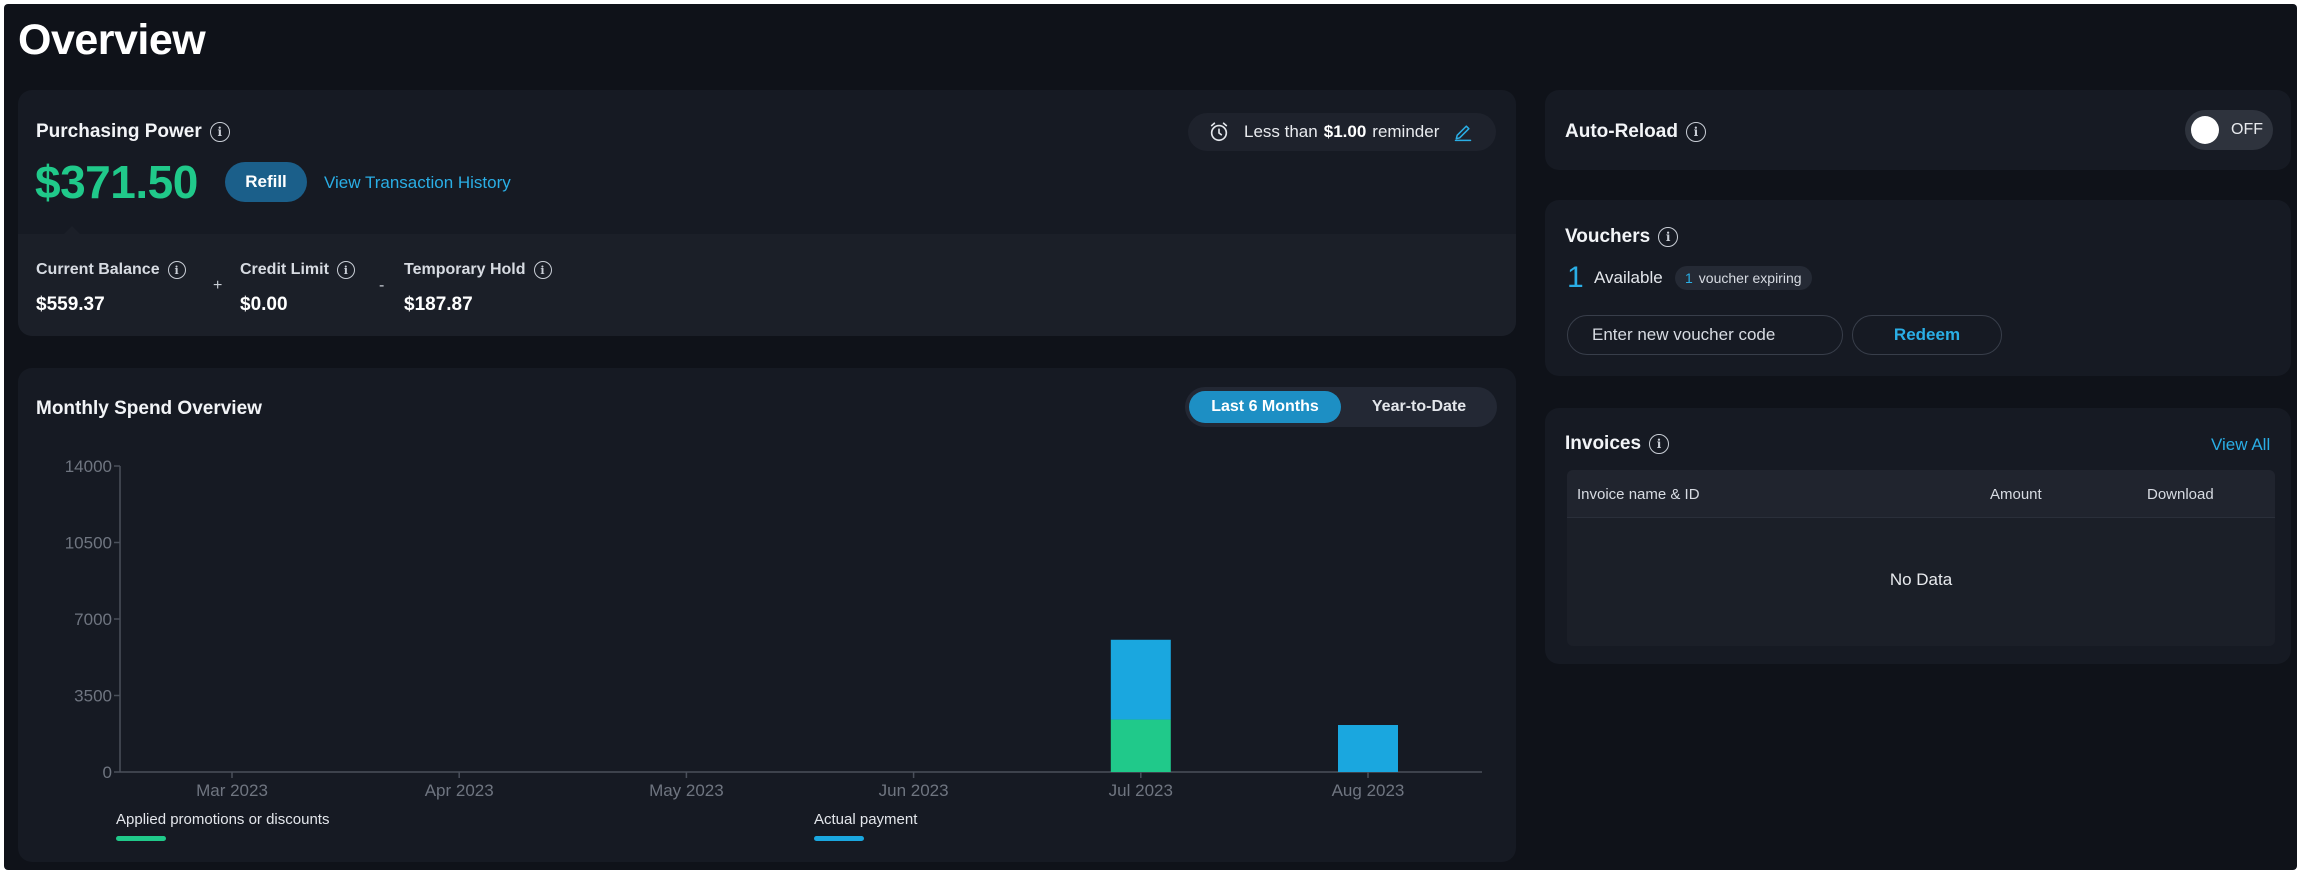 Image resolution: width=2301 pixels, height=874 pixels. What do you see at coordinates (1689, 278) in the screenshot?
I see `badge-count: 1` at bounding box center [1689, 278].